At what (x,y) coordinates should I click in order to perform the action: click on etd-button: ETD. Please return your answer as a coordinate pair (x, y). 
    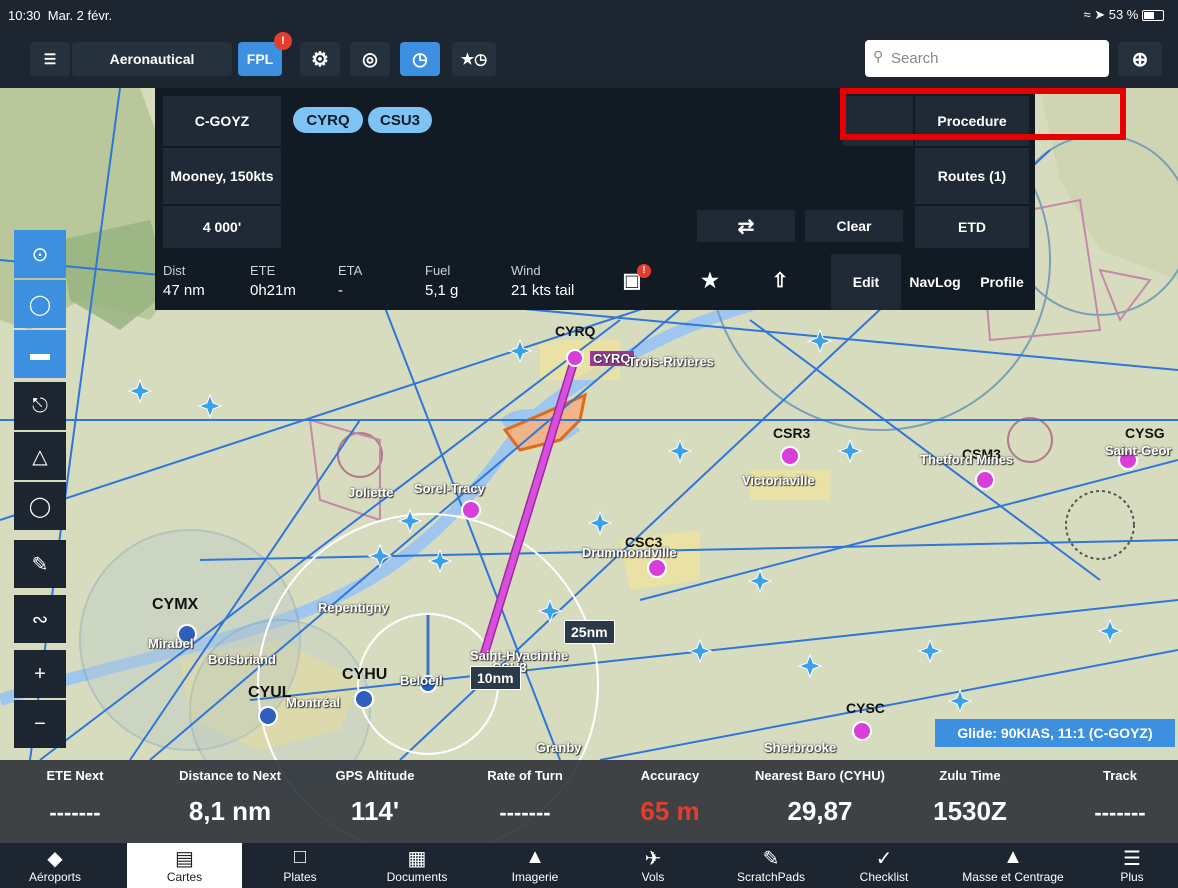
    Looking at the image, I should click on (972, 227).